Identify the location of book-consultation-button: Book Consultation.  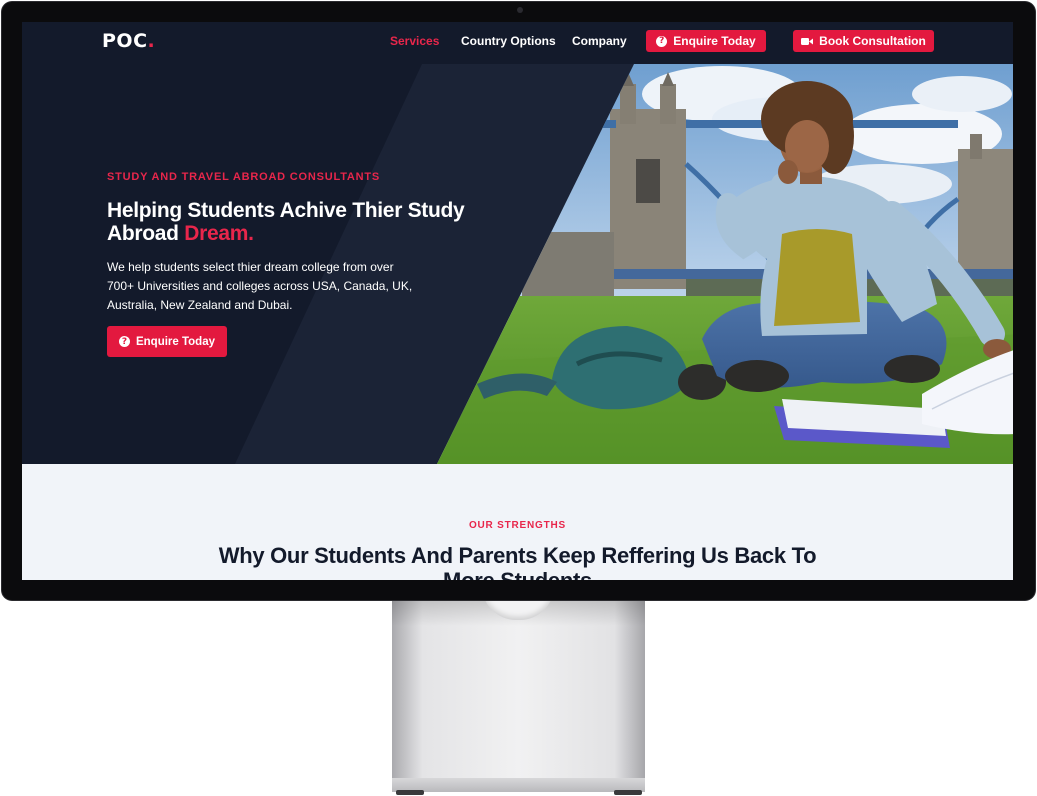
(863, 41).